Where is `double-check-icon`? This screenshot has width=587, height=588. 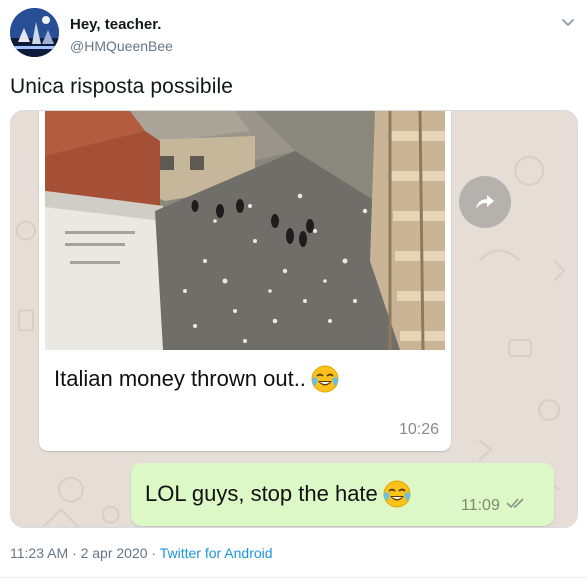
double-check-icon is located at coordinates (517, 505).